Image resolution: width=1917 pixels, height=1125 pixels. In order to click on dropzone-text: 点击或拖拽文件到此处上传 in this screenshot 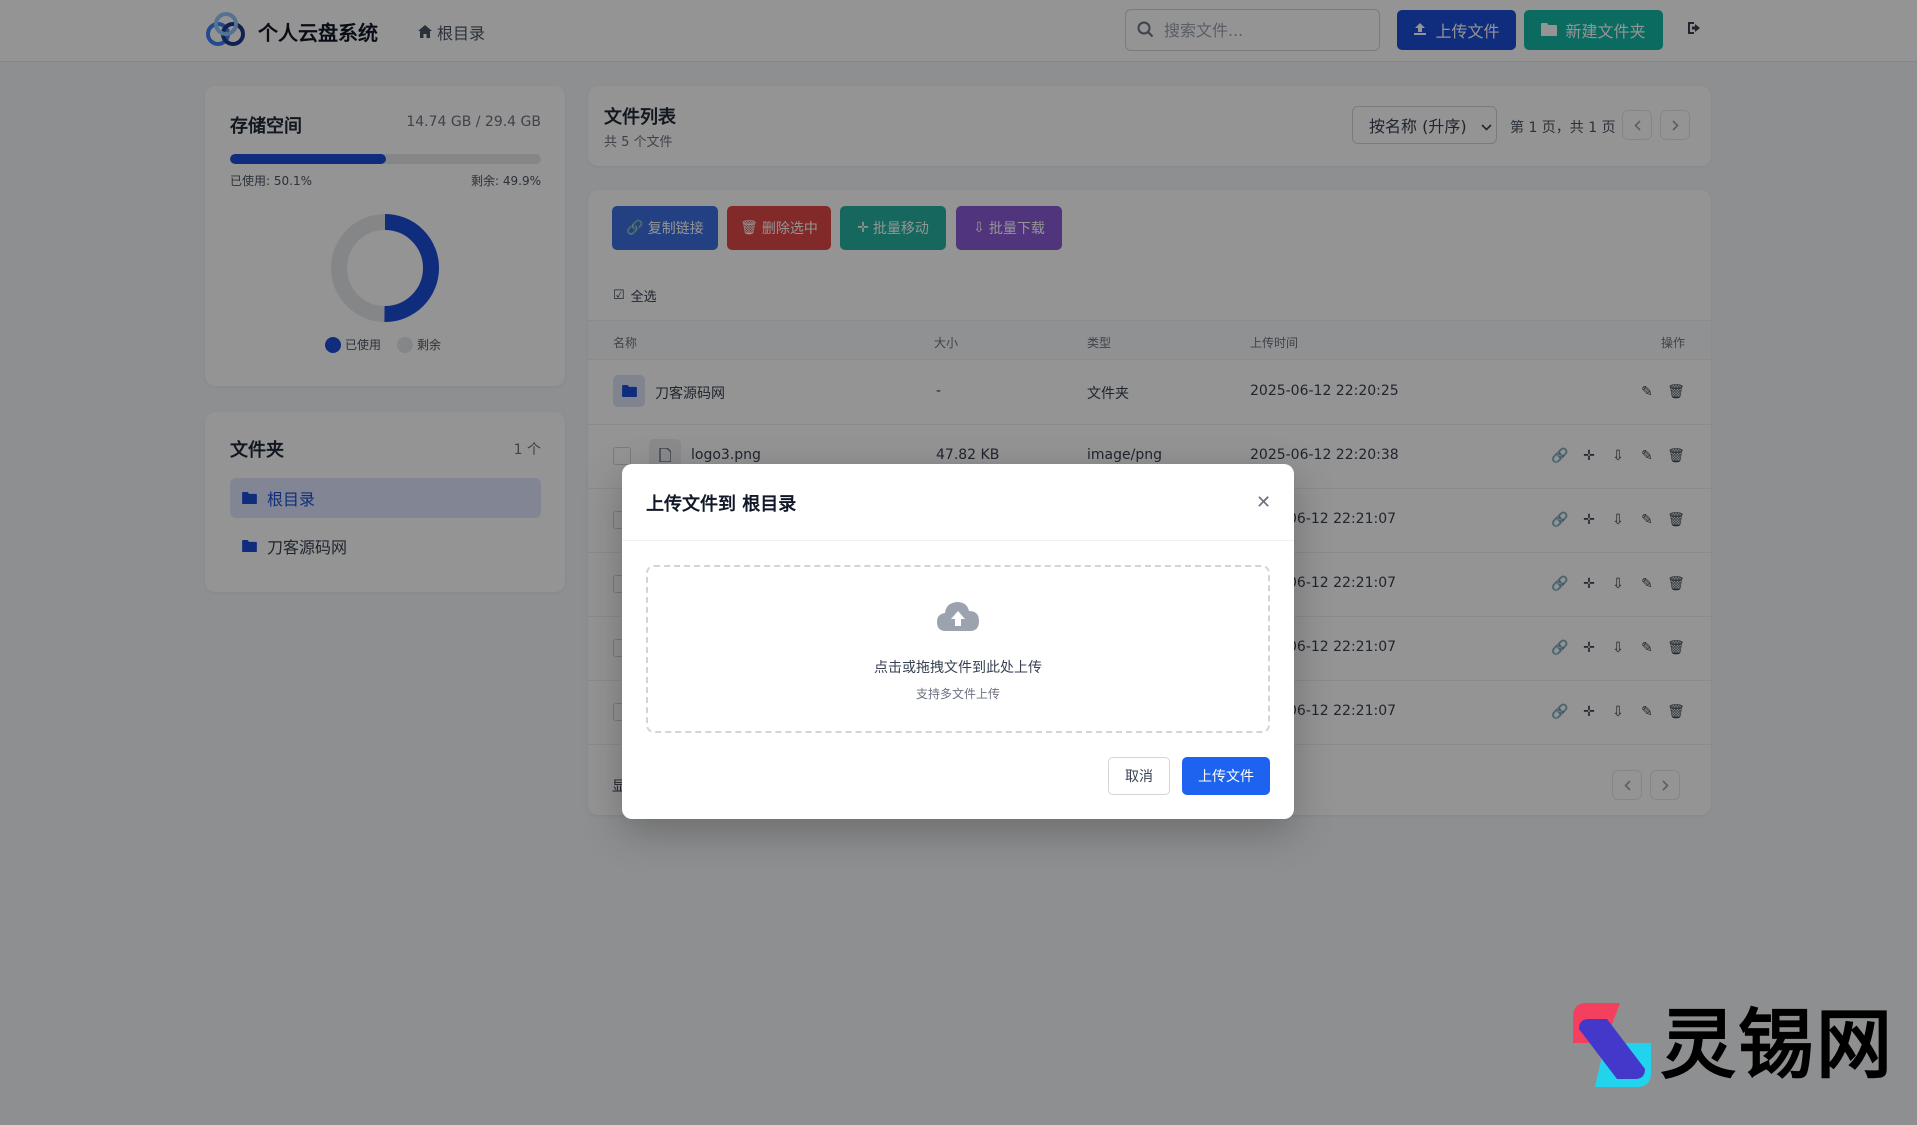, I will do `click(958, 668)`.